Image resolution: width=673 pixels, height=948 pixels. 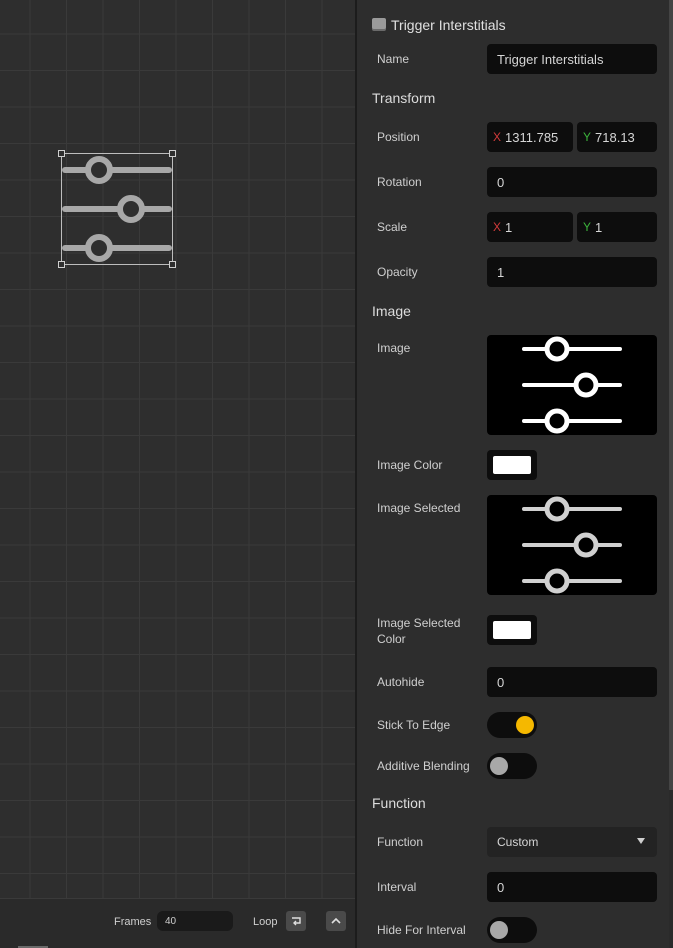 What do you see at coordinates (61, 264) in the screenshot?
I see `resize-handle-bottom-left` at bounding box center [61, 264].